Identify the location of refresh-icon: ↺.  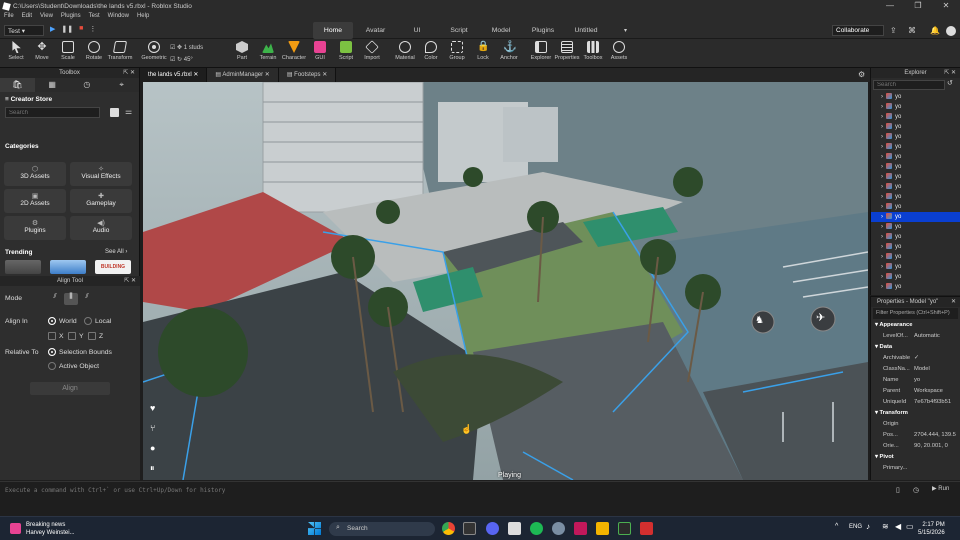
(950, 83).